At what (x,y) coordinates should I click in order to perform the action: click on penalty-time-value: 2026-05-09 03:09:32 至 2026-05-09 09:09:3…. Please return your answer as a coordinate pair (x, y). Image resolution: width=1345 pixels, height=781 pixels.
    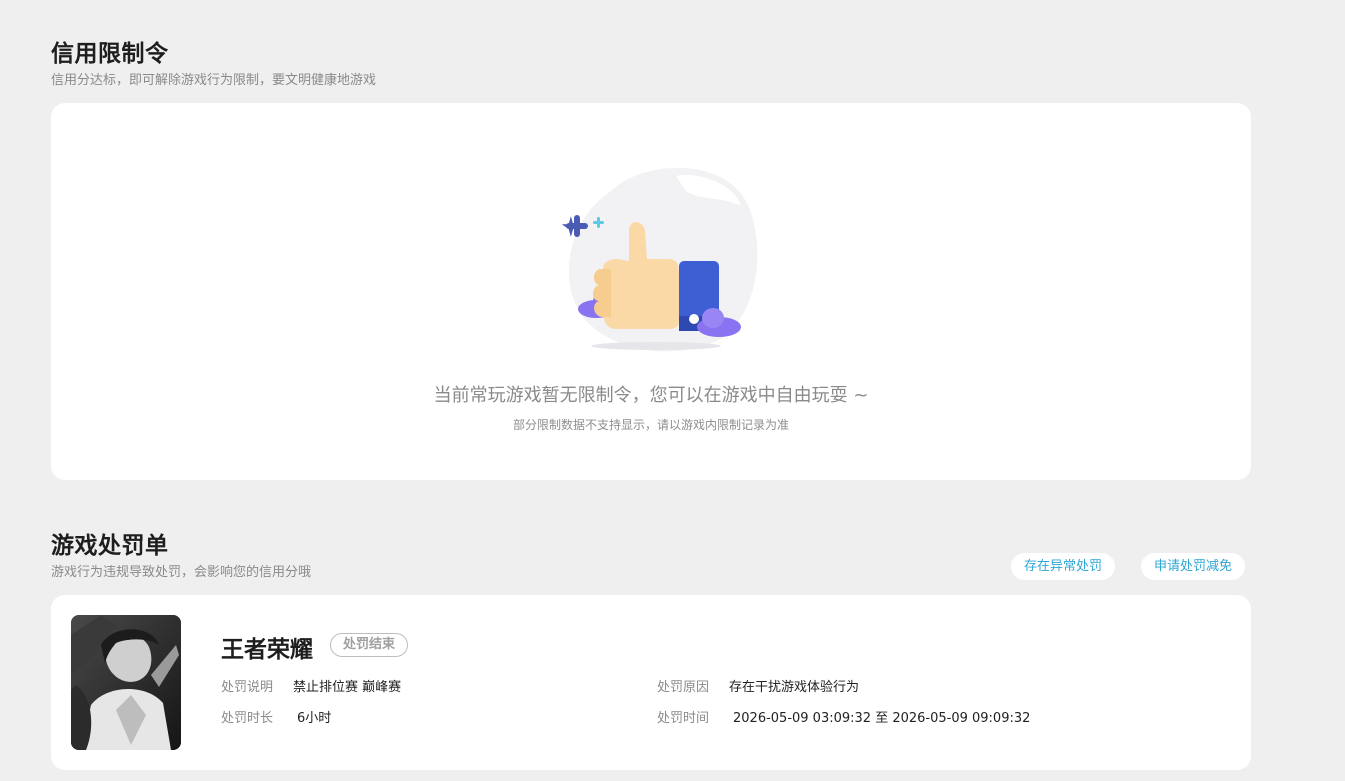
    Looking at the image, I should click on (882, 718).